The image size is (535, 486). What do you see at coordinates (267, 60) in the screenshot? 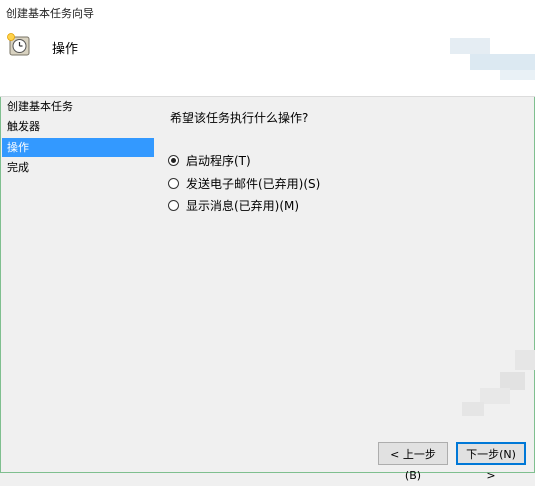
I see `wizard-header: 操作` at bounding box center [267, 60].